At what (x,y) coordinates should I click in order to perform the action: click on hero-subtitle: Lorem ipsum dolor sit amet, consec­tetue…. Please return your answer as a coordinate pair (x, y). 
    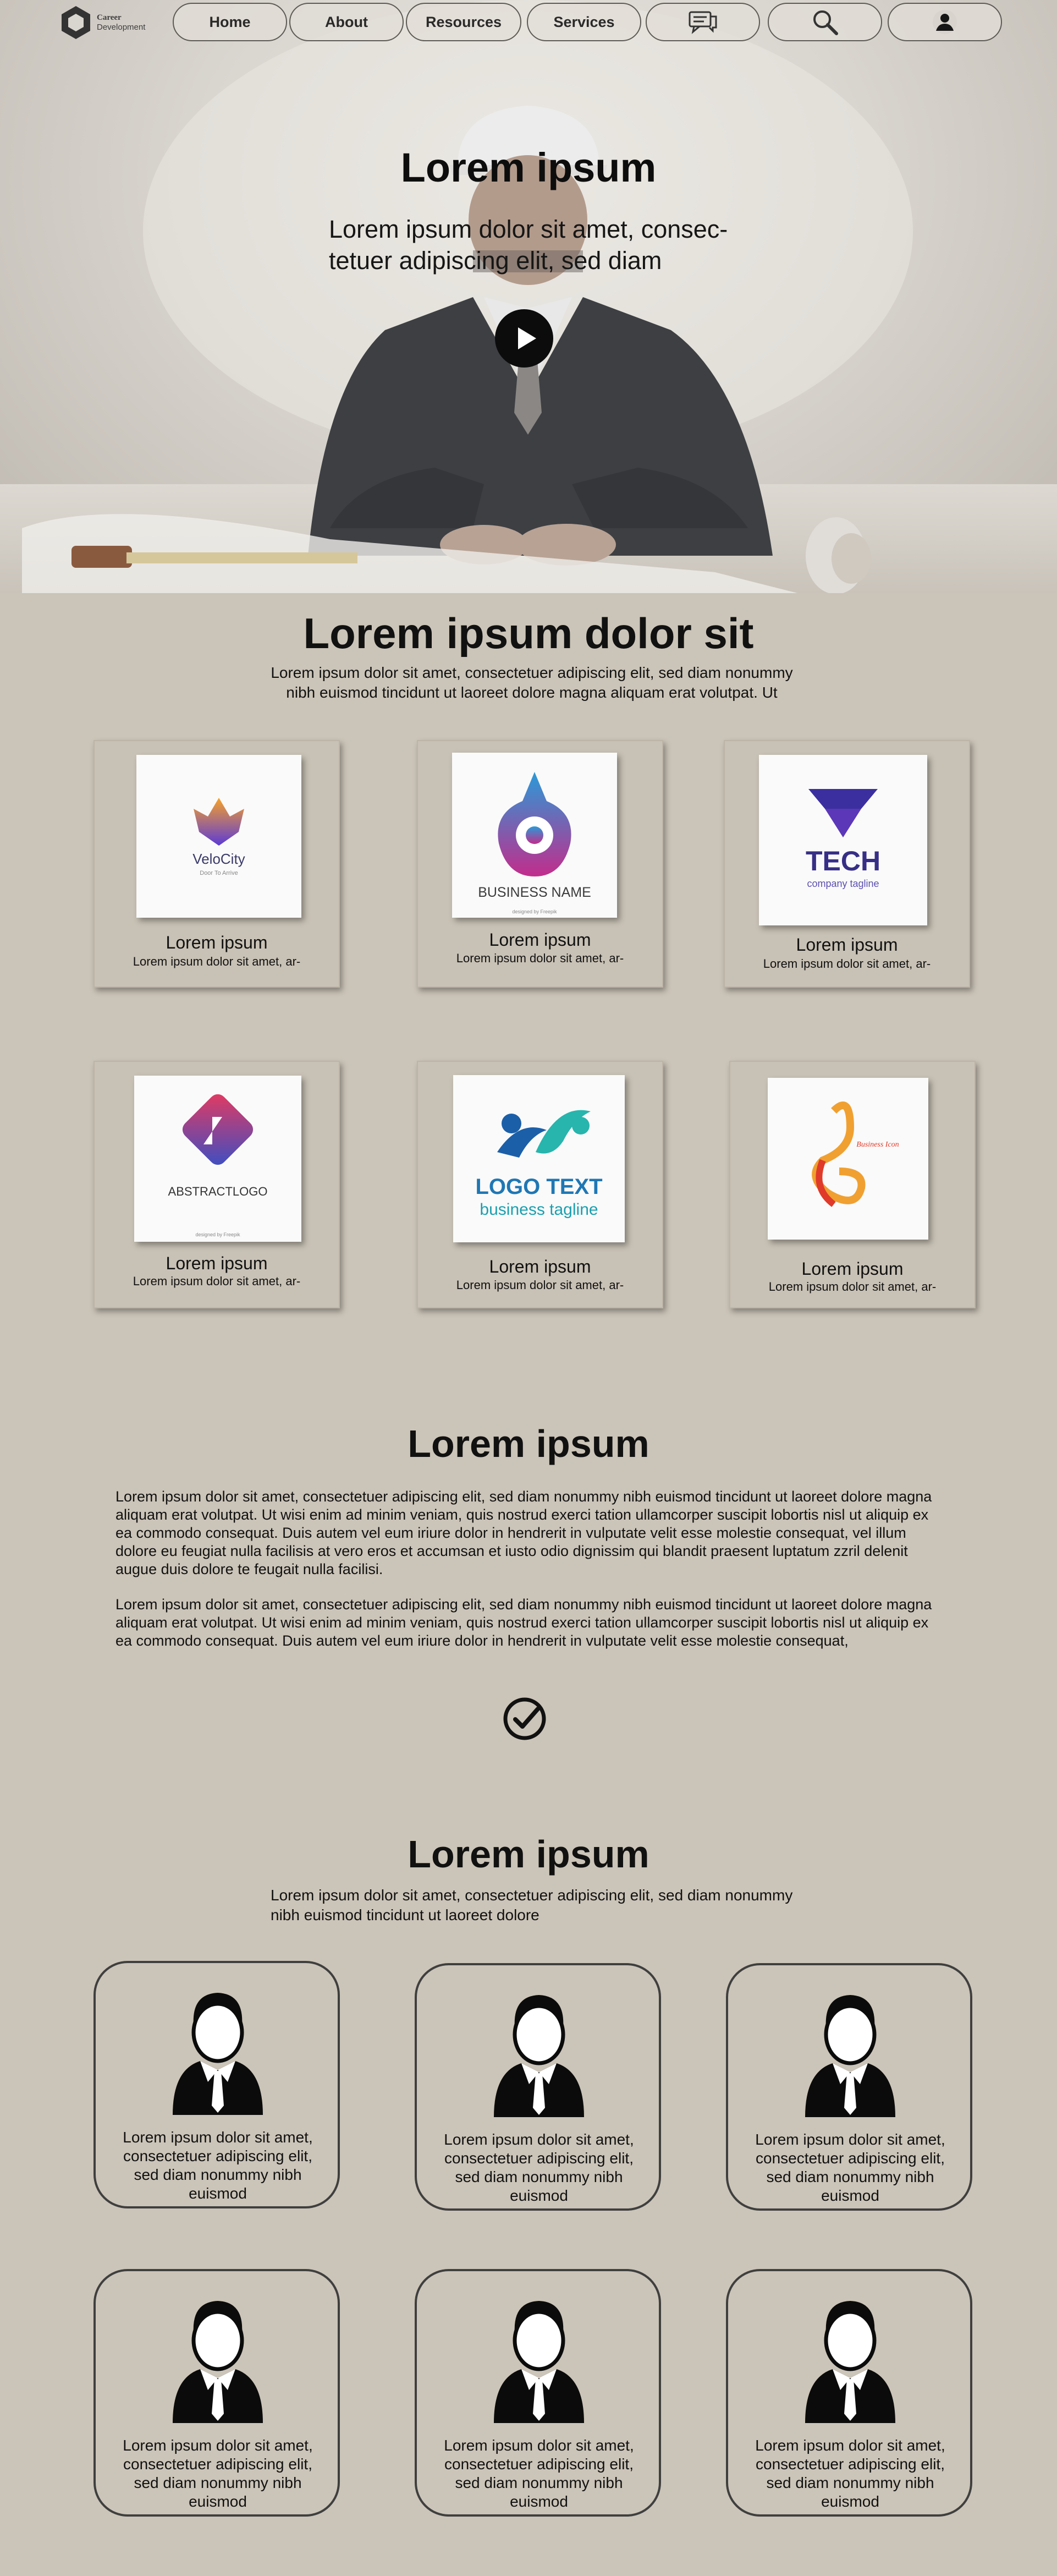
    Looking at the image, I should click on (528, 245).